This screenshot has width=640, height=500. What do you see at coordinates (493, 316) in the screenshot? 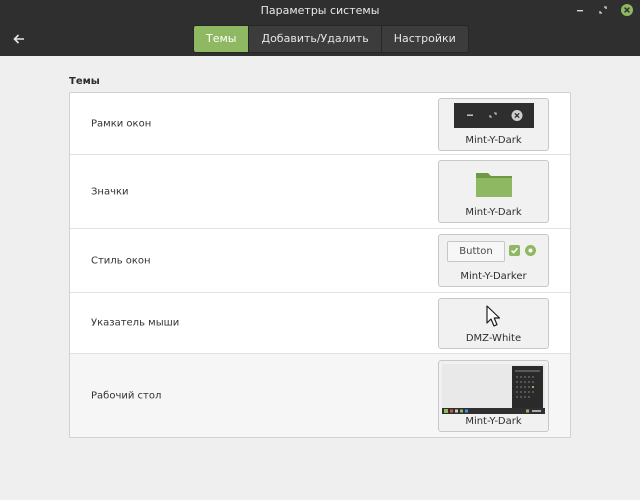
I see `cursor-icon` at bounding box center [493, 316].